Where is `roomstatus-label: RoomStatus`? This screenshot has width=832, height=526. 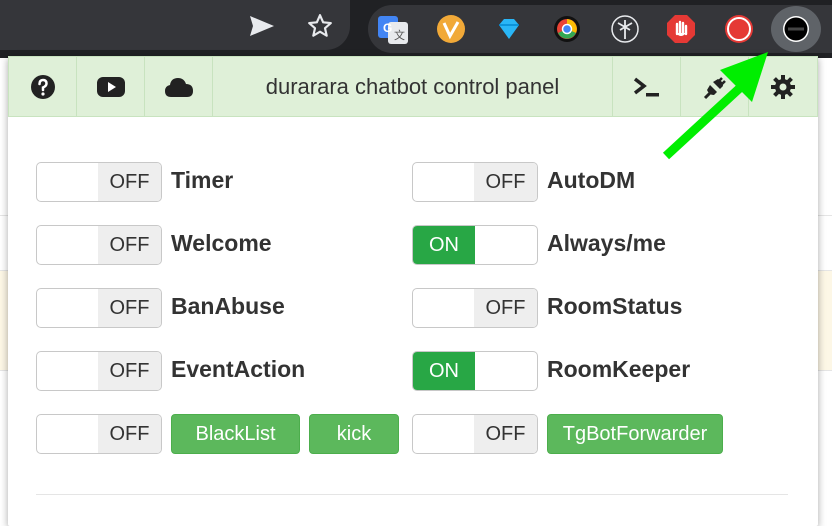 roomstatus-label: RoomStatus is located at coordinates (615, 306).